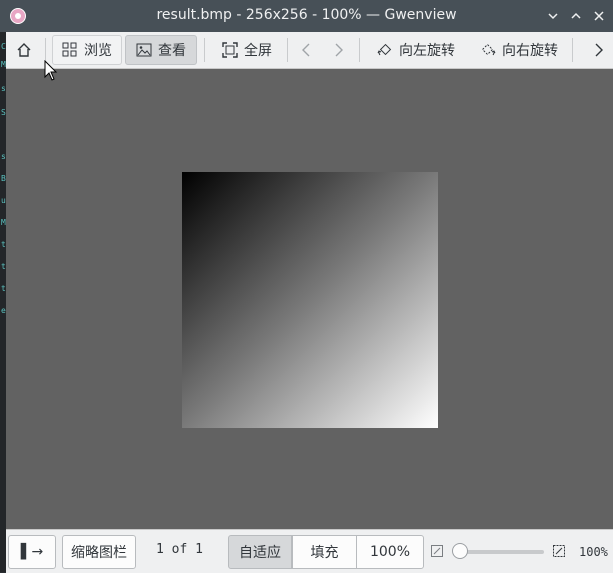  I want to click on title-bar: result.bmp - 256x256 - 100% — Gwenview, so click(306, 16).